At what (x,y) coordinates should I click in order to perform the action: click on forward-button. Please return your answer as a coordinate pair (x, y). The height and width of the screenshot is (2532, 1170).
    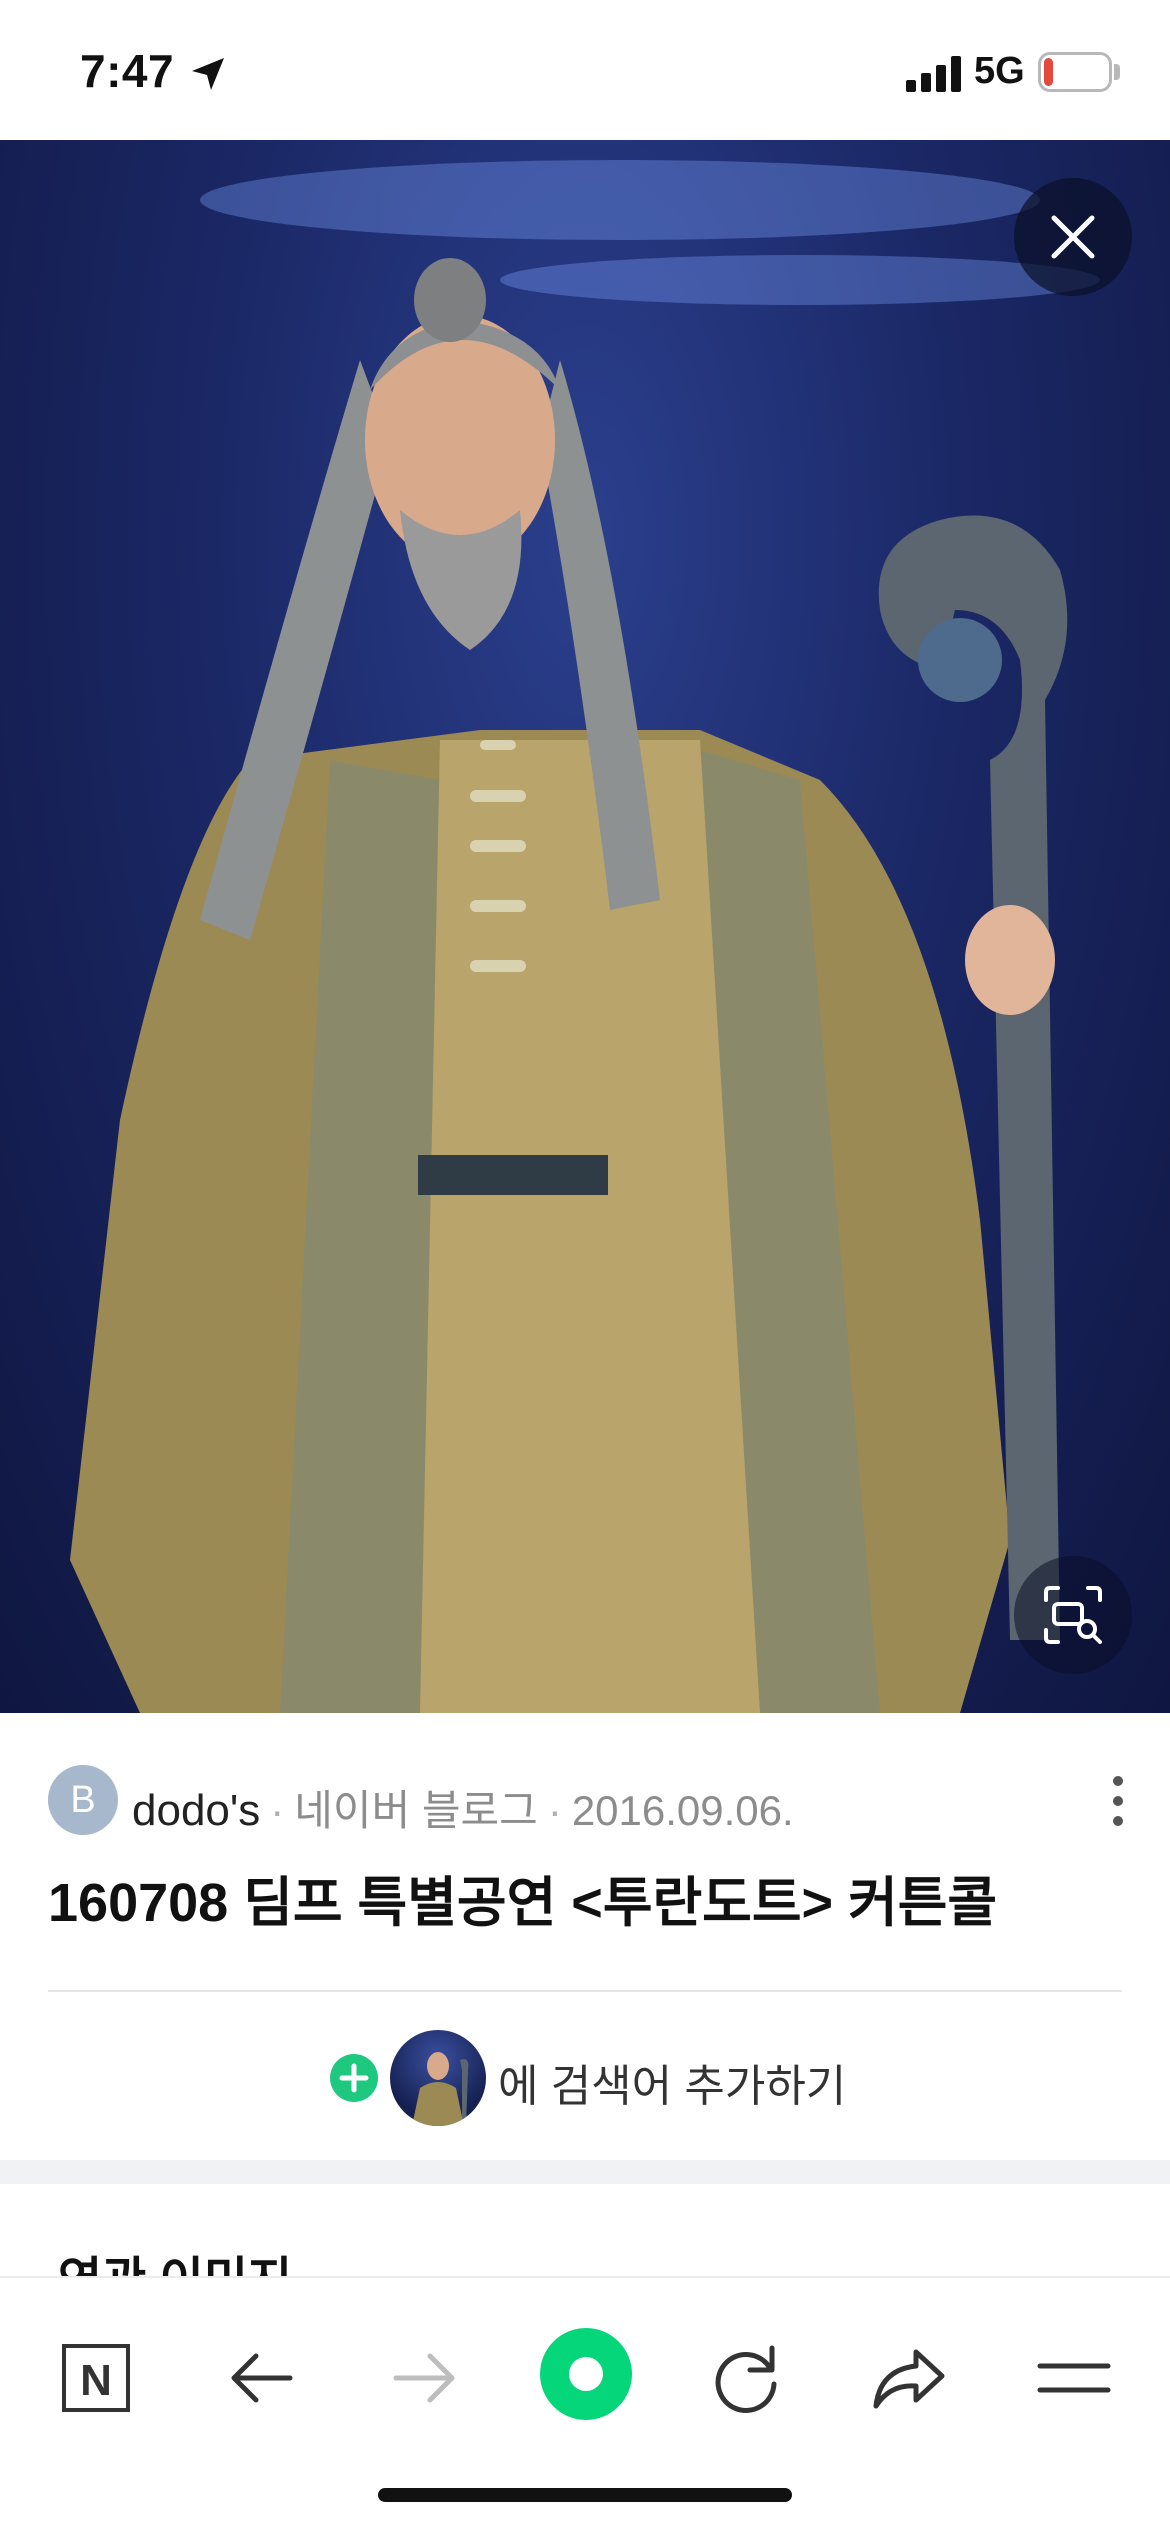
    Looking at the image, I should click on (426, 2378).